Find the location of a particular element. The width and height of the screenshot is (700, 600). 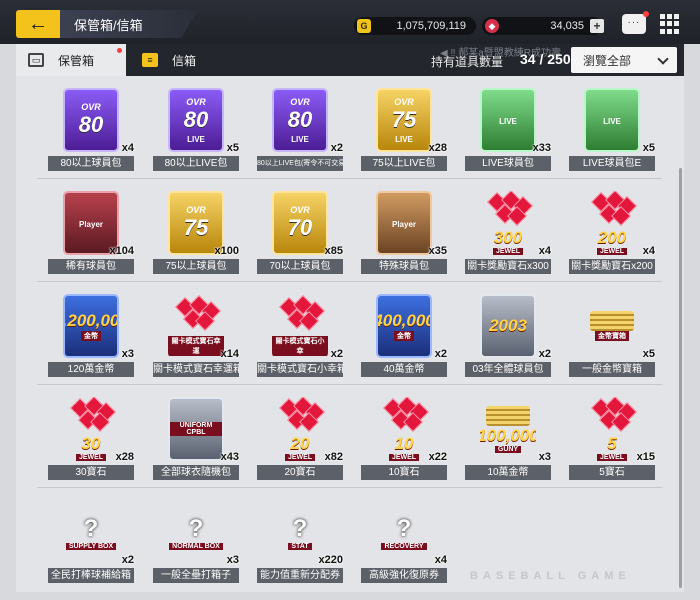

menu-grid-icon is located at coordinates (670, 24).